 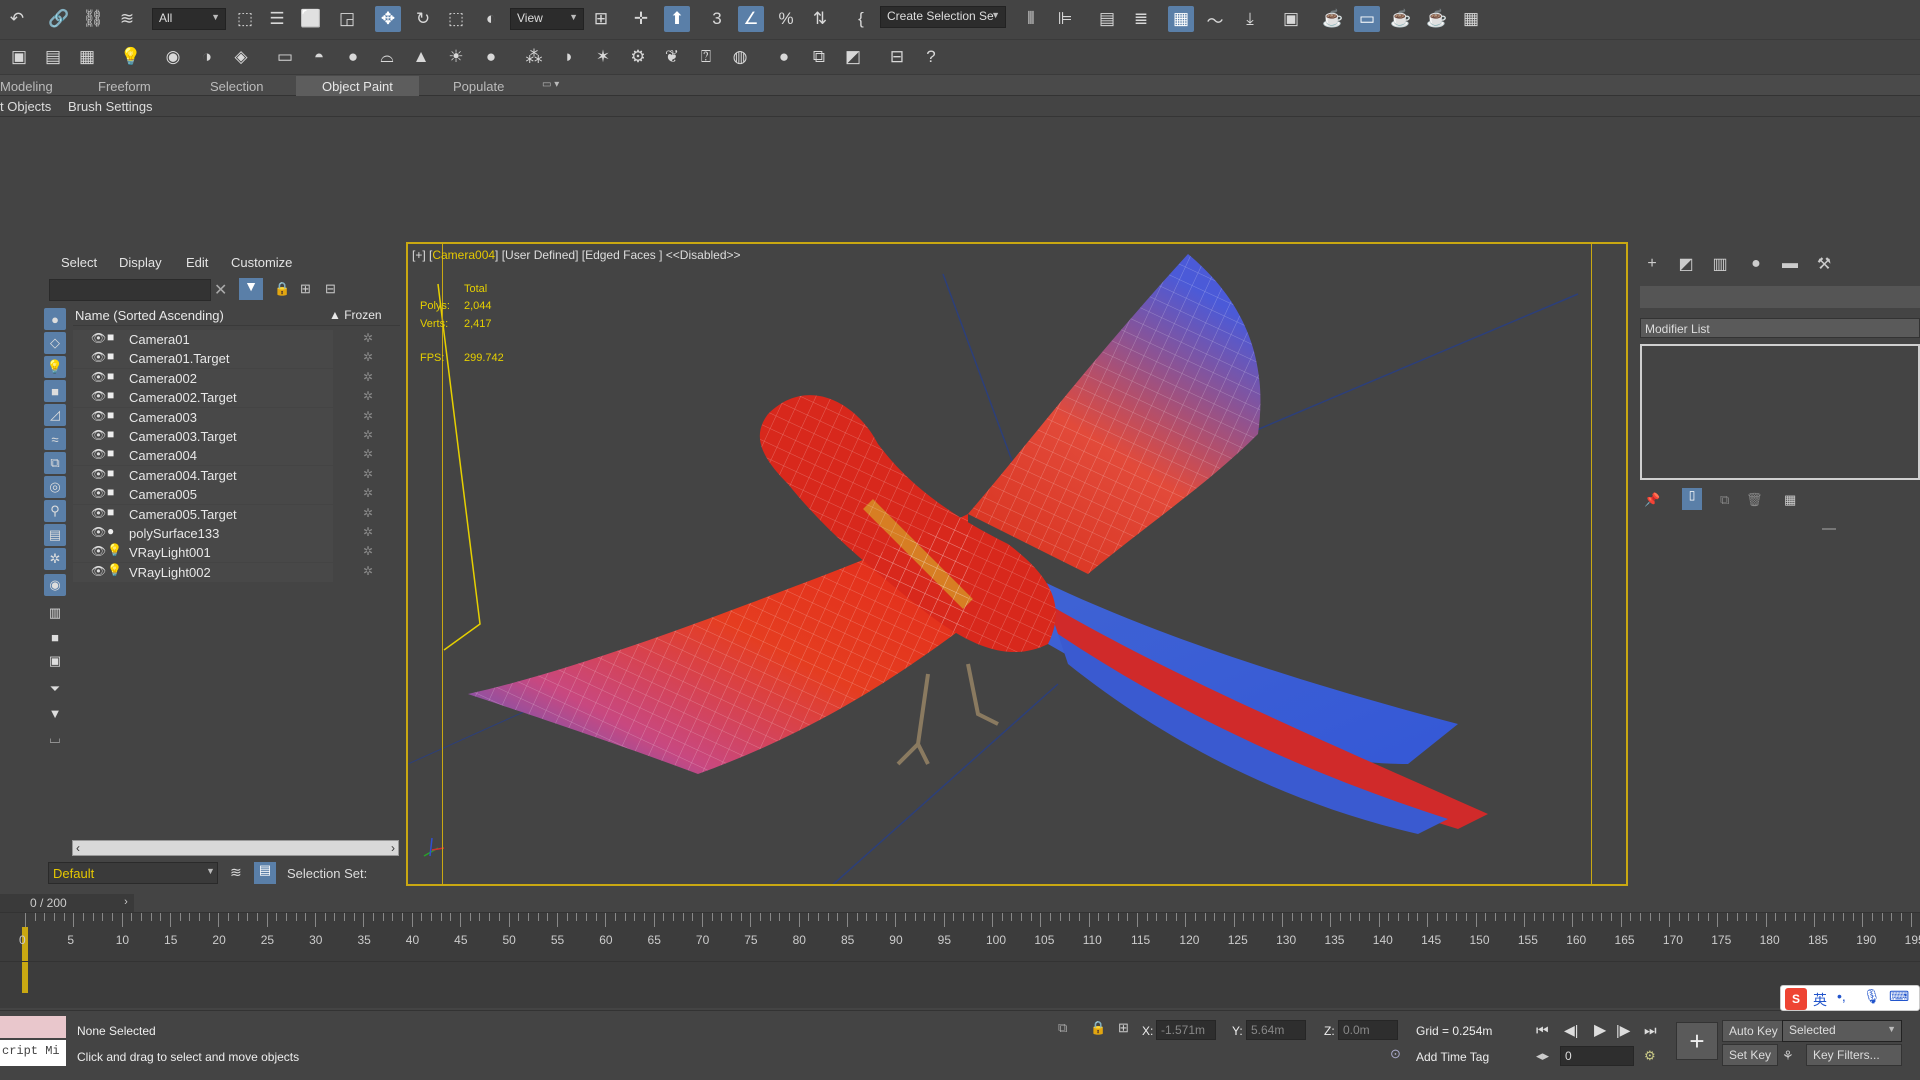 I want to click on plane-icon: ▭, so click(x=285, y=57).